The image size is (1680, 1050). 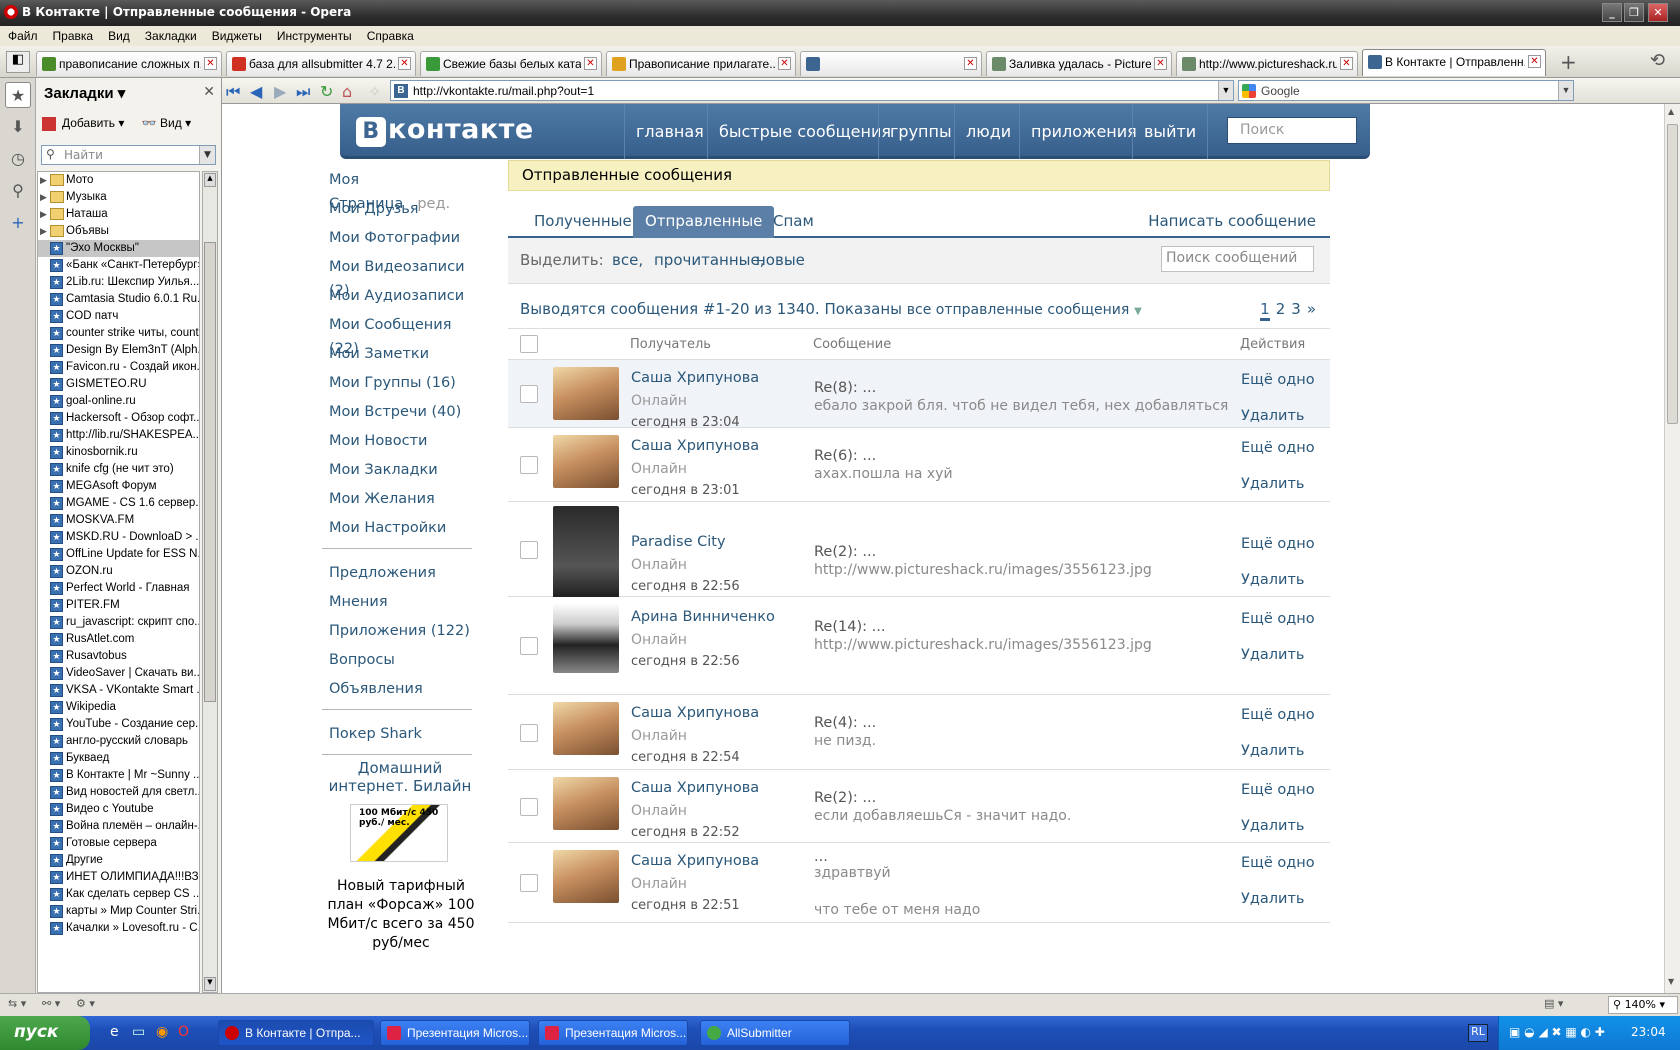 What do you see at coordinates (433, 204) in the screenshot?
I see `edit-link: ред.` at bounding box center [433, 204].